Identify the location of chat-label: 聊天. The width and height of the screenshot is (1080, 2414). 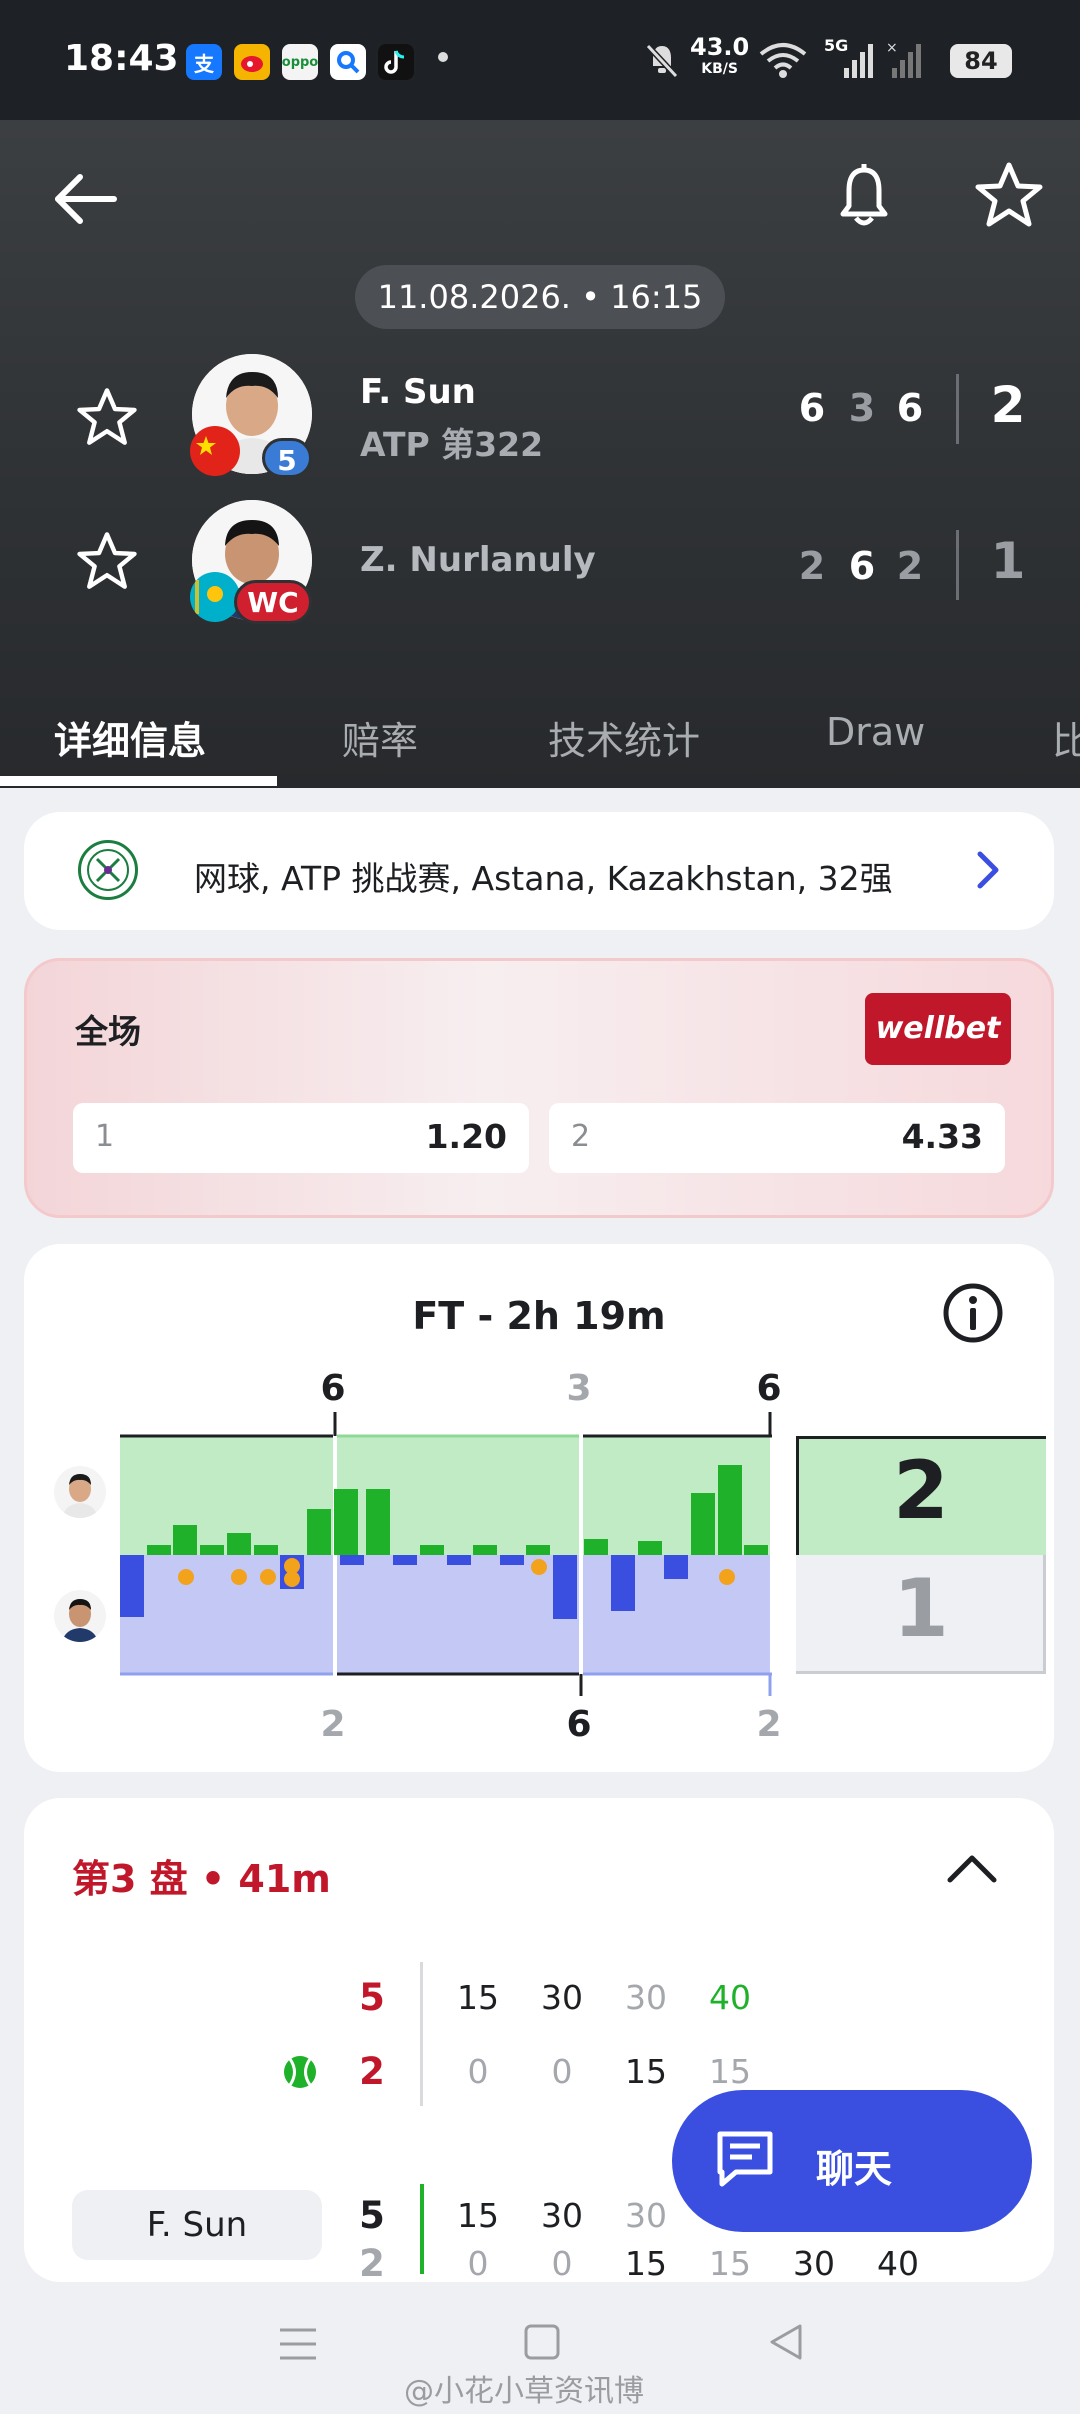
(854, 2169).